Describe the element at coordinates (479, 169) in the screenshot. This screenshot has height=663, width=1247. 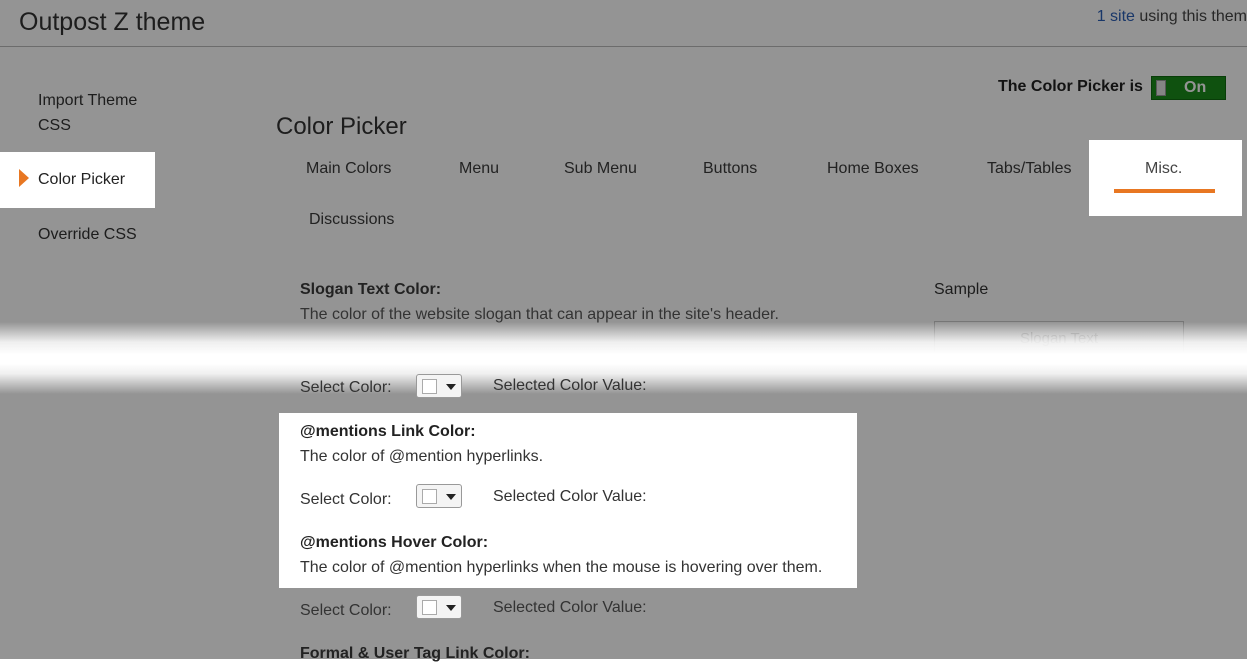
I see `tab-menu: Menu` at that location.